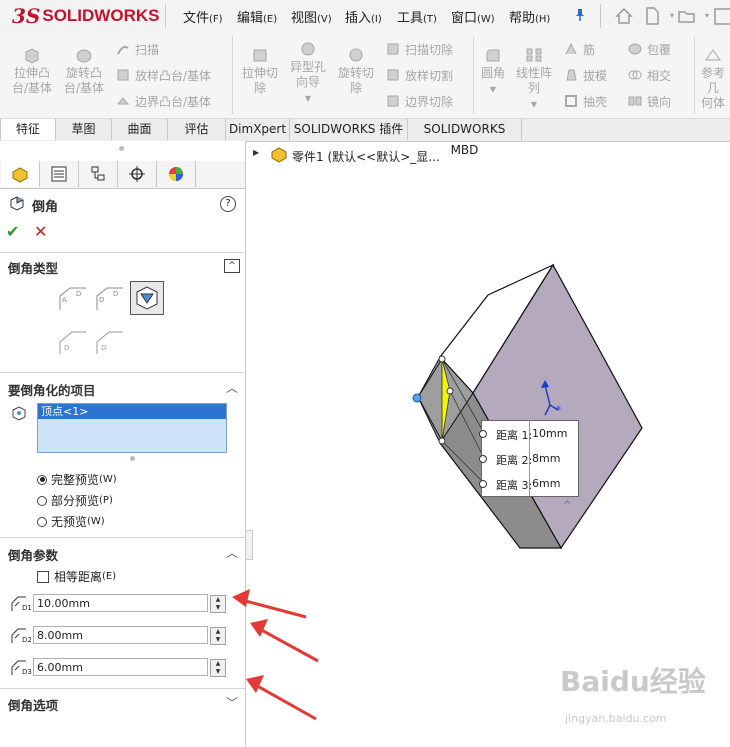 The height and width of the screenshot is (747, 730). Describe the element at coordinates (75, 500) in the screenshot. I see `partial-preview-radio: 部分预览 (P)` at that location.